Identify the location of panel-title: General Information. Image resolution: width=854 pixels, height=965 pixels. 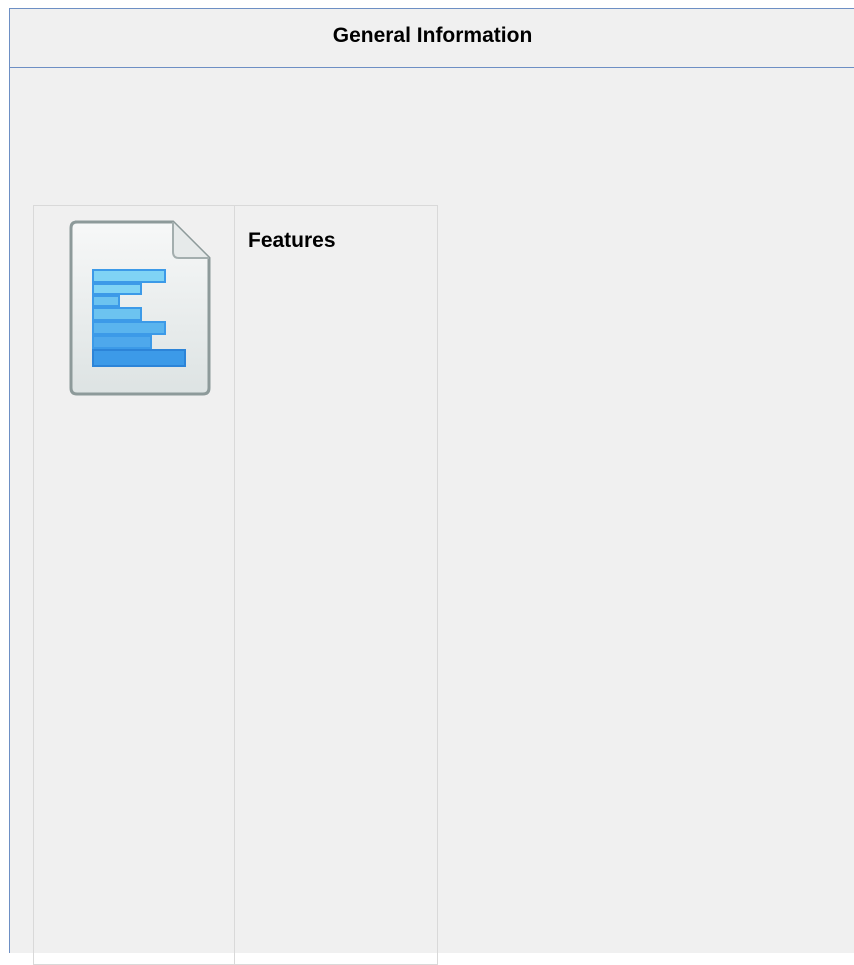
(432, 35).